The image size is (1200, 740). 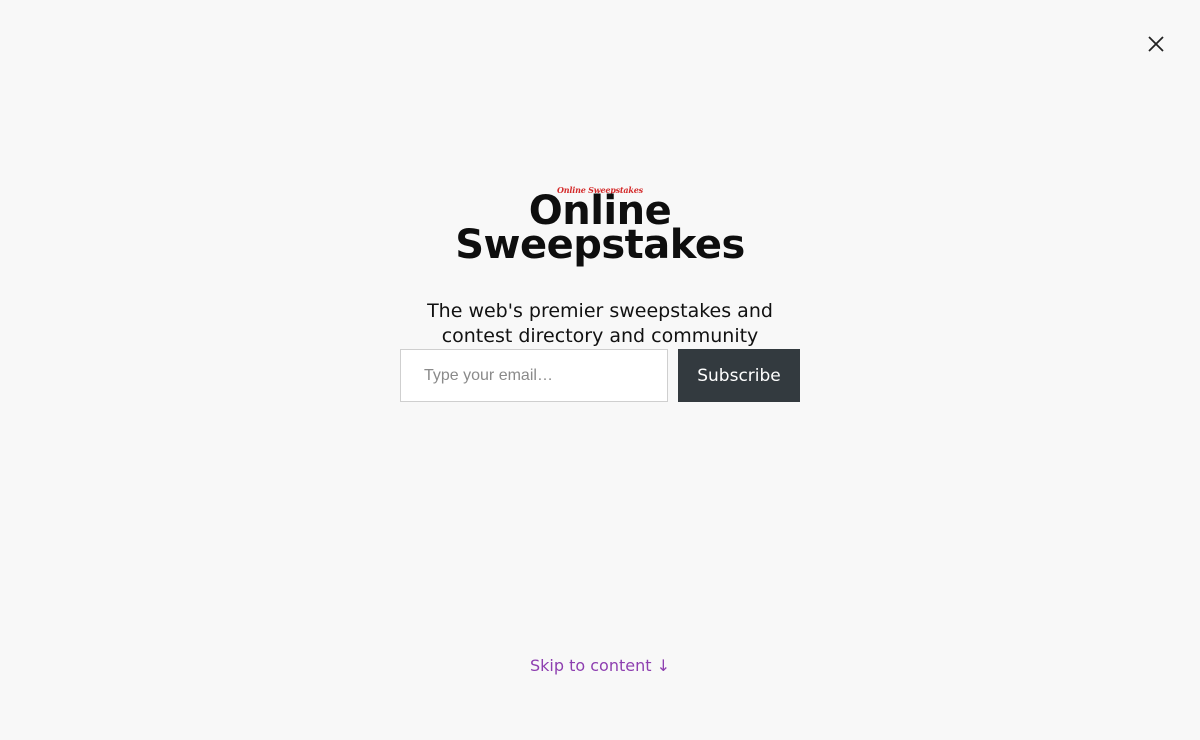 What do you see at coordinates (739, 375) in the screenshot?
I see `subscribe-button: Subscribe` at bounding box center [739, 375].